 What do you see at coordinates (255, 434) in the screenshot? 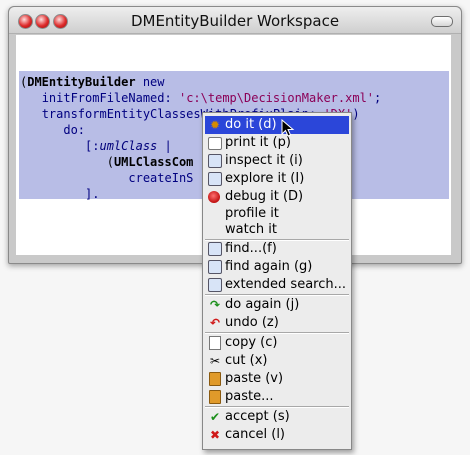
I see `menu-item-label: cancel (l)` at bounding box center [255, 434].